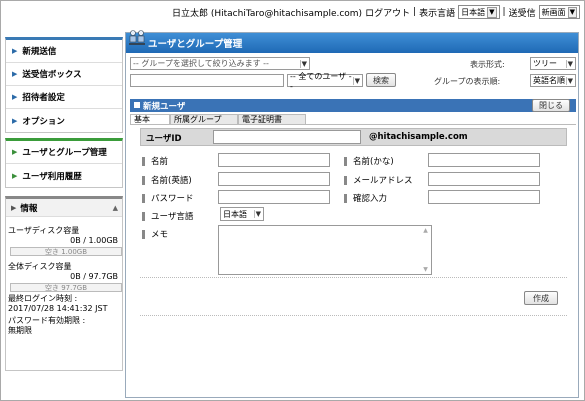 The width and height of the screenshot is (585, 401). Describe the element at coordinates (64, 51) in the screenshot. I see `sidebar-item-new-send: ▶ 新規送信` at that location.